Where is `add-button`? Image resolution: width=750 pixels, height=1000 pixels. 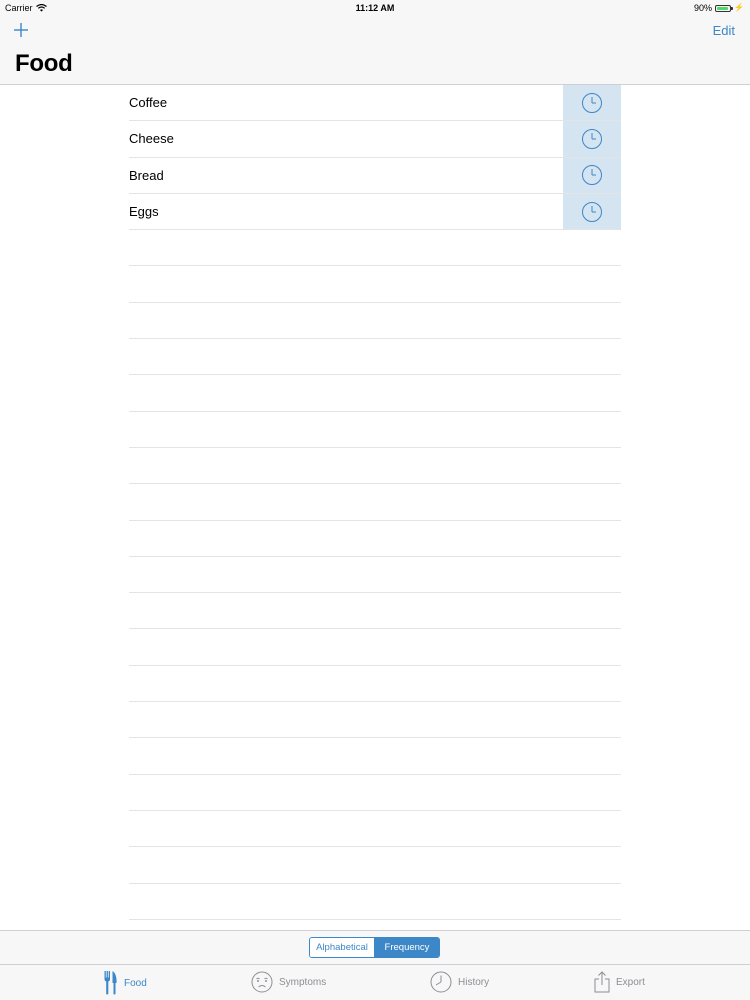
add-button is located at coordinates (21, 30).